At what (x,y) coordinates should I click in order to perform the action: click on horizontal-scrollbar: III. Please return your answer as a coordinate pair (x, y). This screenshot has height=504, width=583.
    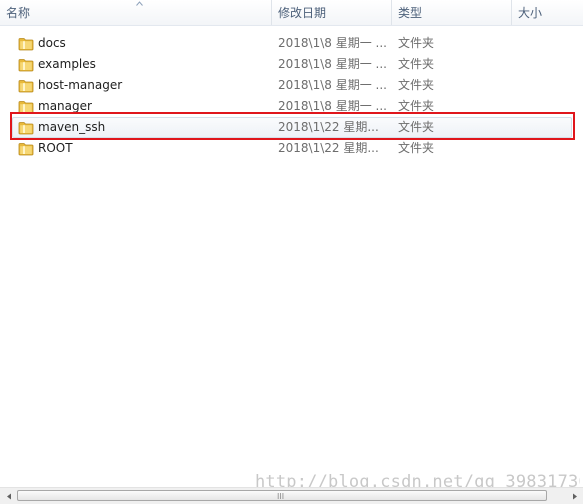
    Looking at the image, I should click on (291, 495).